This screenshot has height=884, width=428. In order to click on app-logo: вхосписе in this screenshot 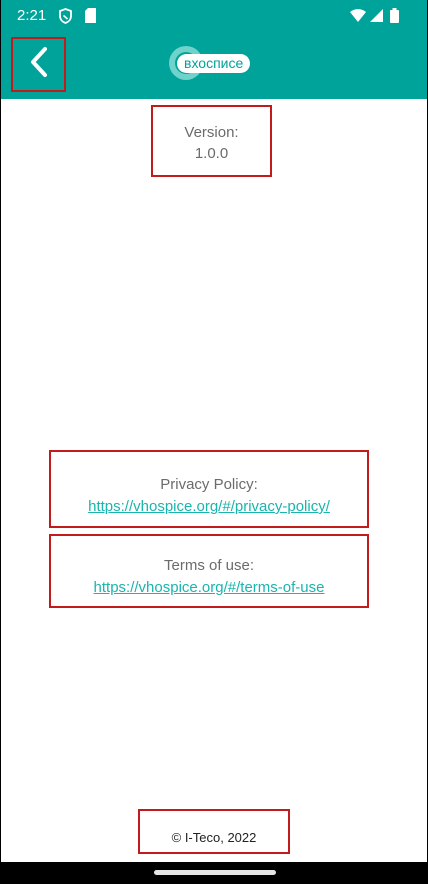, I will do `click(215, 63)`.